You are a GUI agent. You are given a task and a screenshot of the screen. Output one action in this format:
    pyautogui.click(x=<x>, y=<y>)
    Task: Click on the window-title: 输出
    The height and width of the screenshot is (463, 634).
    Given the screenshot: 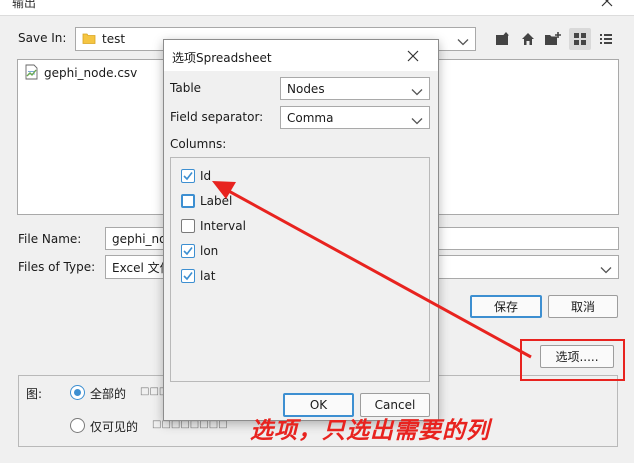 What is the action you would take?
    pyautogui.click(x=24, y=5)
    